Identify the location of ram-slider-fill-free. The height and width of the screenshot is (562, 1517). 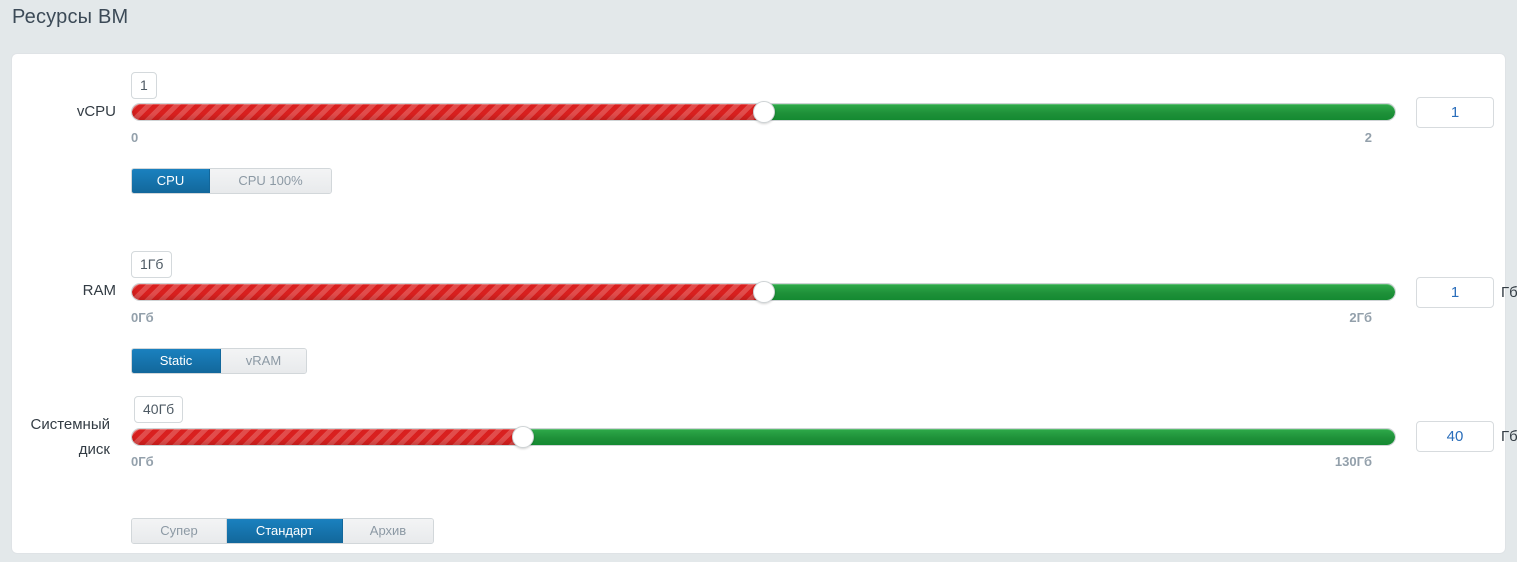
(1079, 292).